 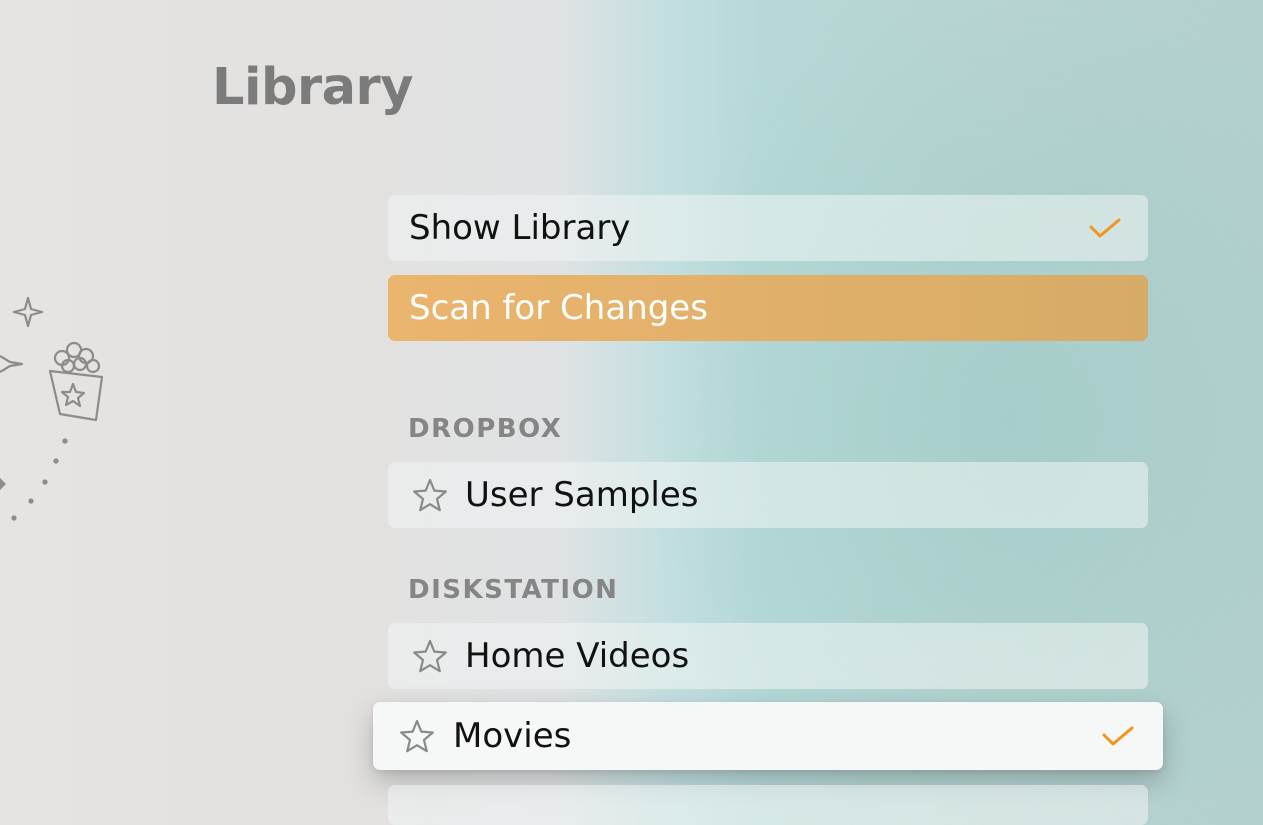 I want to click on source-item-home-videos: Home Videos, so click(x=768, y=656).